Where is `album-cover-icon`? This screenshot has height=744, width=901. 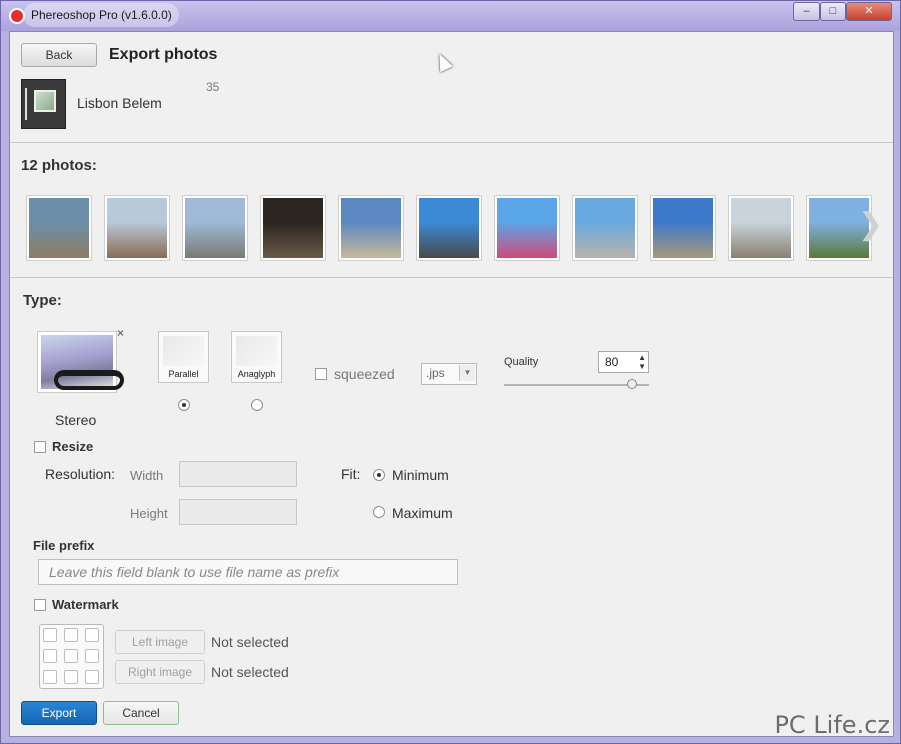
album-cover-icon is located at coordinates (43, 104).